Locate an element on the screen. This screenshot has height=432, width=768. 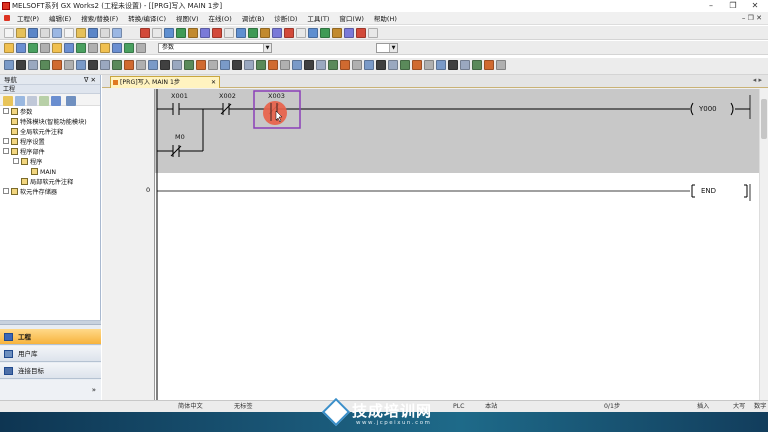
tree-item: 程序设置 is located at coordinates (24, 143).